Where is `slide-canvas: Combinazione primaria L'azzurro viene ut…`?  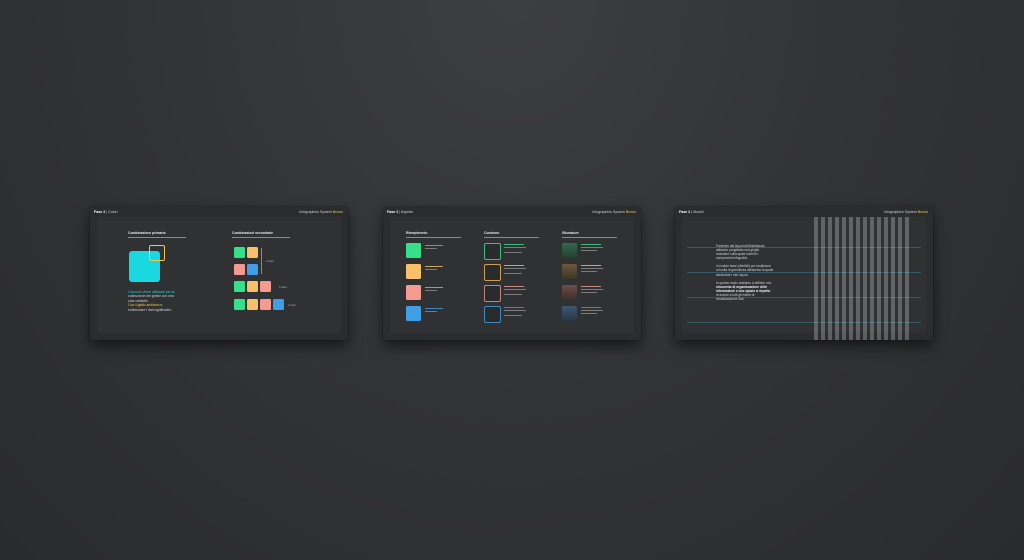 slide-canvas: Combinazione primaria L'azzurro viene ut… is located at coordinates (219, 275).